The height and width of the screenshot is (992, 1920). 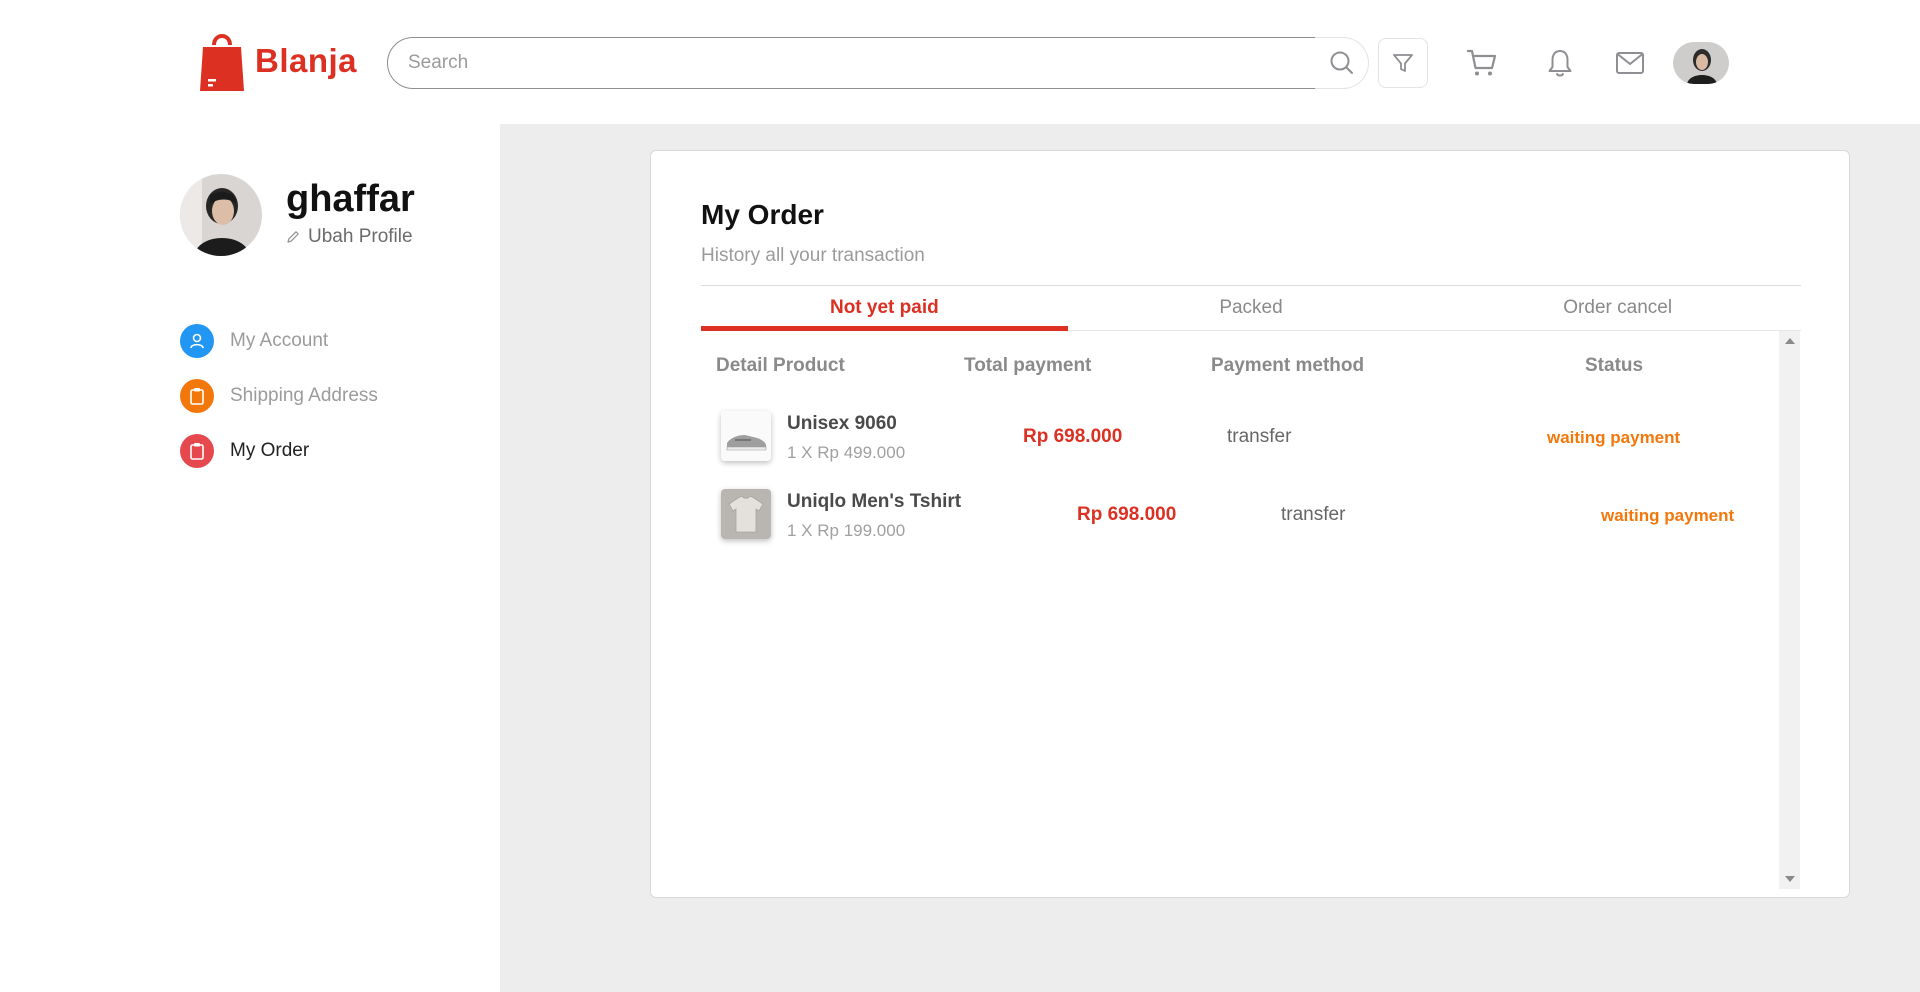 I want to click on top-navbar: Blanja, so click(x=960, y=62).